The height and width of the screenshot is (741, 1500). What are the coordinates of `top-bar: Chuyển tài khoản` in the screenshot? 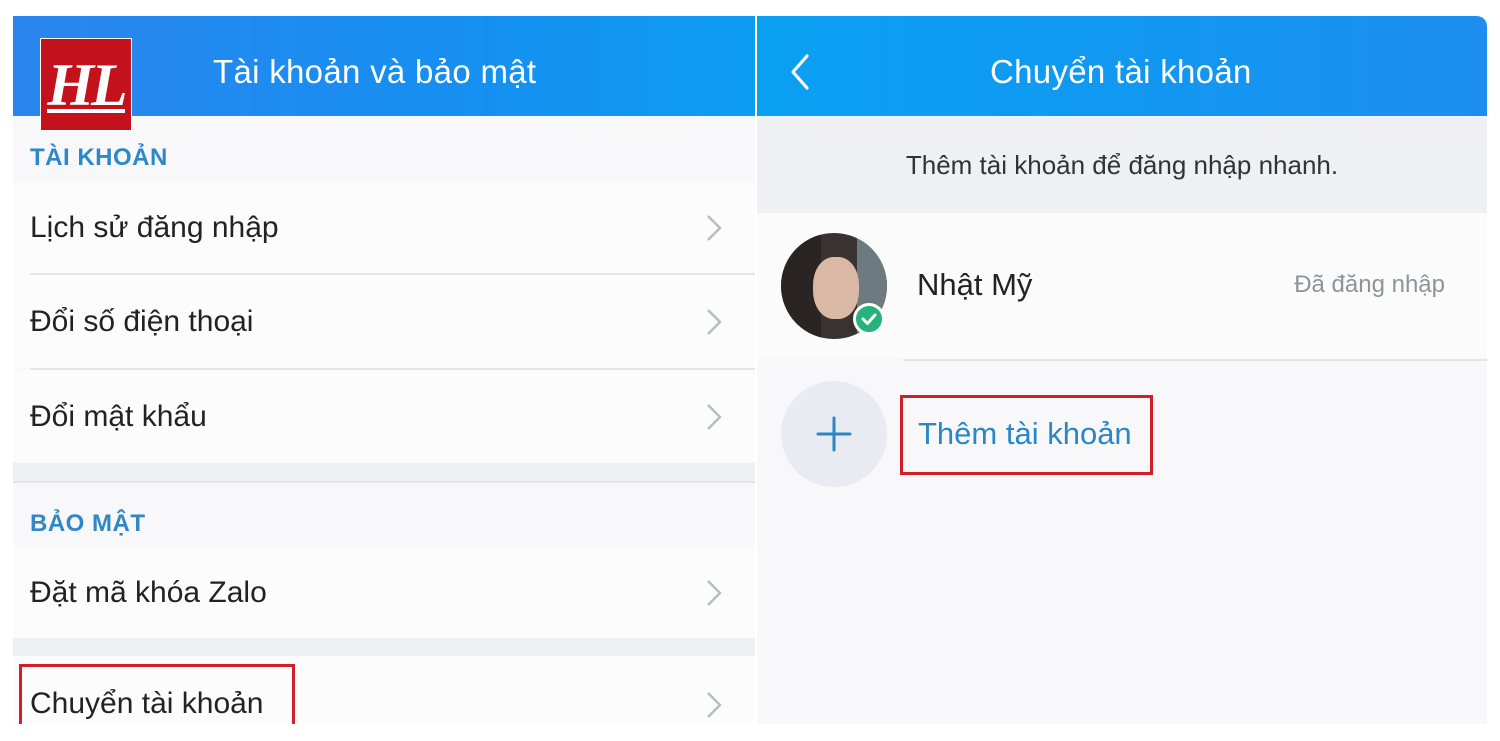 It's located at (1122, 66).